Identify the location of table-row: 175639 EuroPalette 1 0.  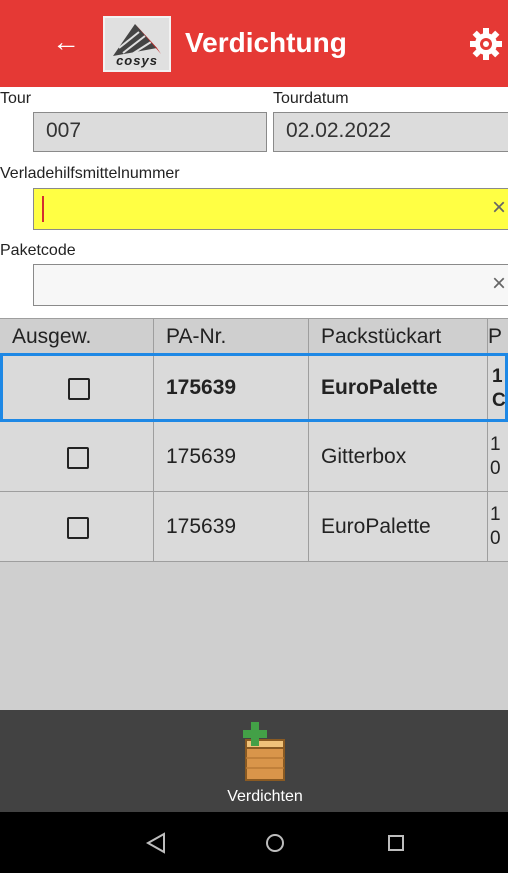
(254, 527).